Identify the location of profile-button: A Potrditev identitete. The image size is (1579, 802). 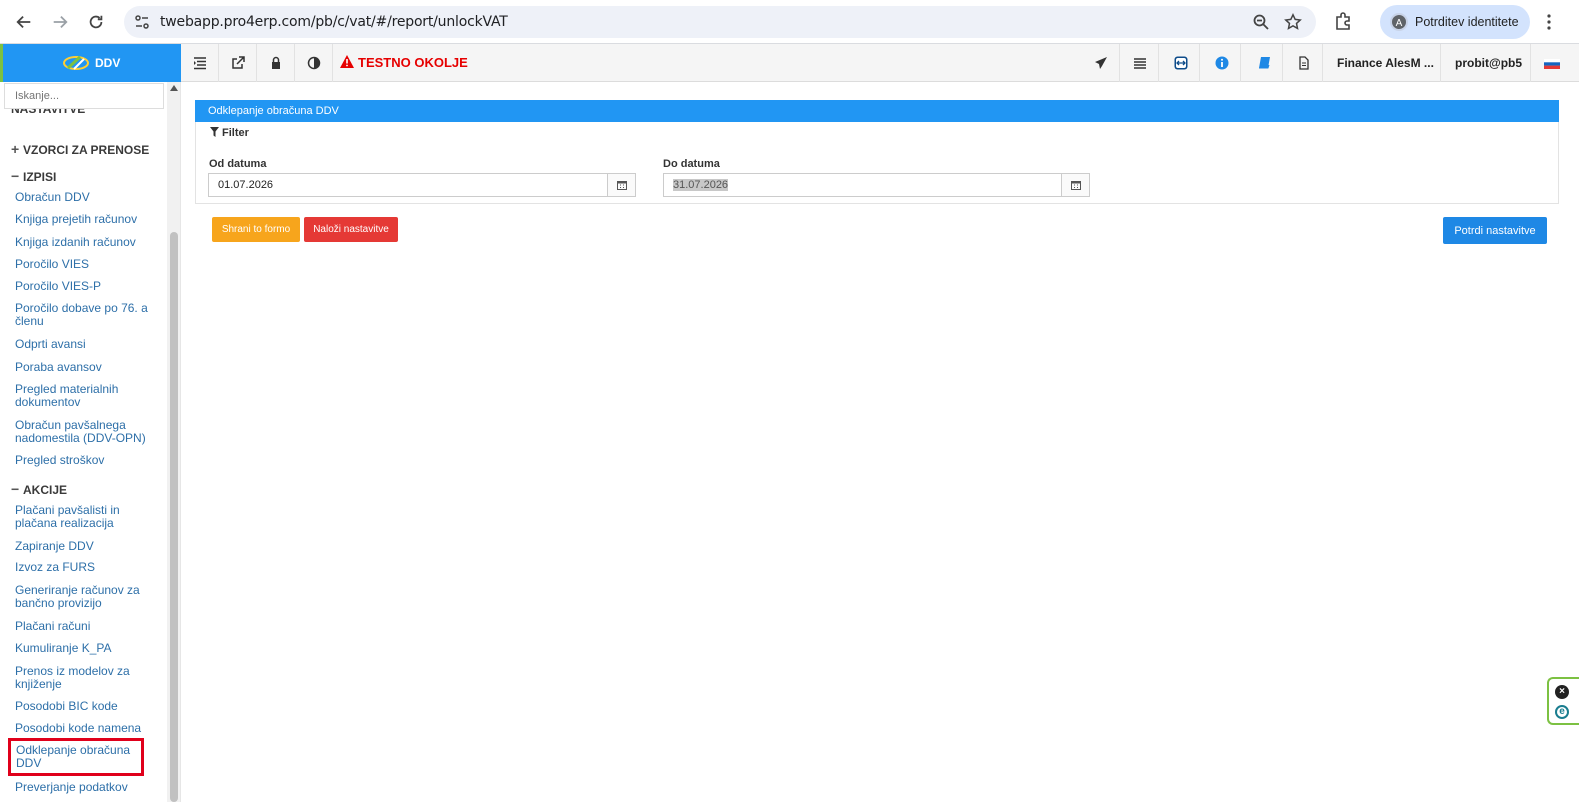
(1455, 22).